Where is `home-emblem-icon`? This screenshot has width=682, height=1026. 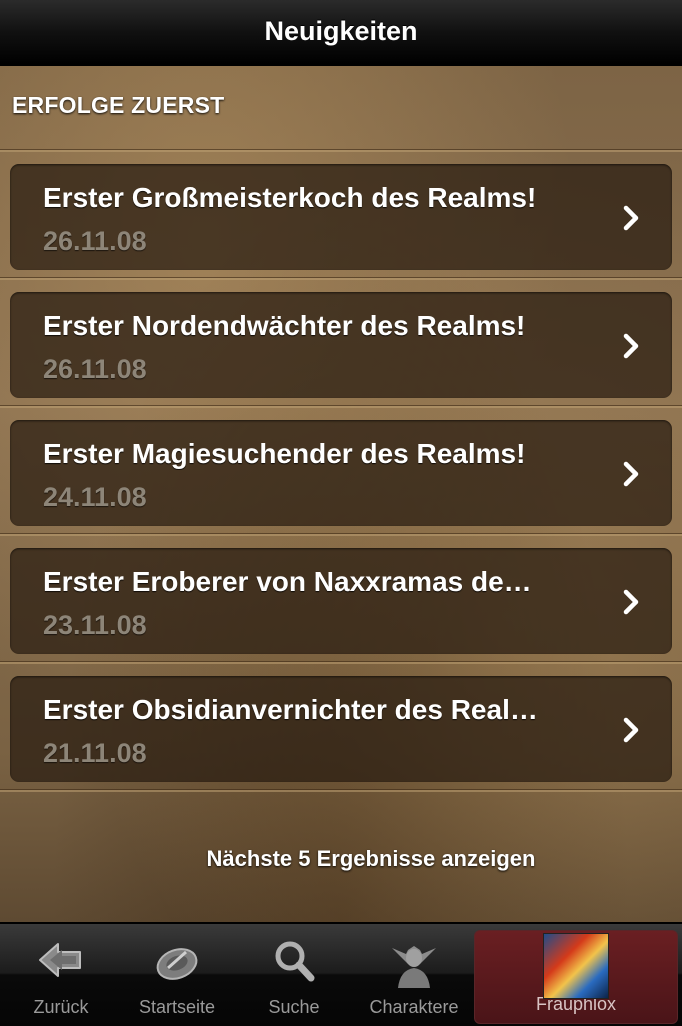 home-emblem-icon is located at coordinates (177, 964).